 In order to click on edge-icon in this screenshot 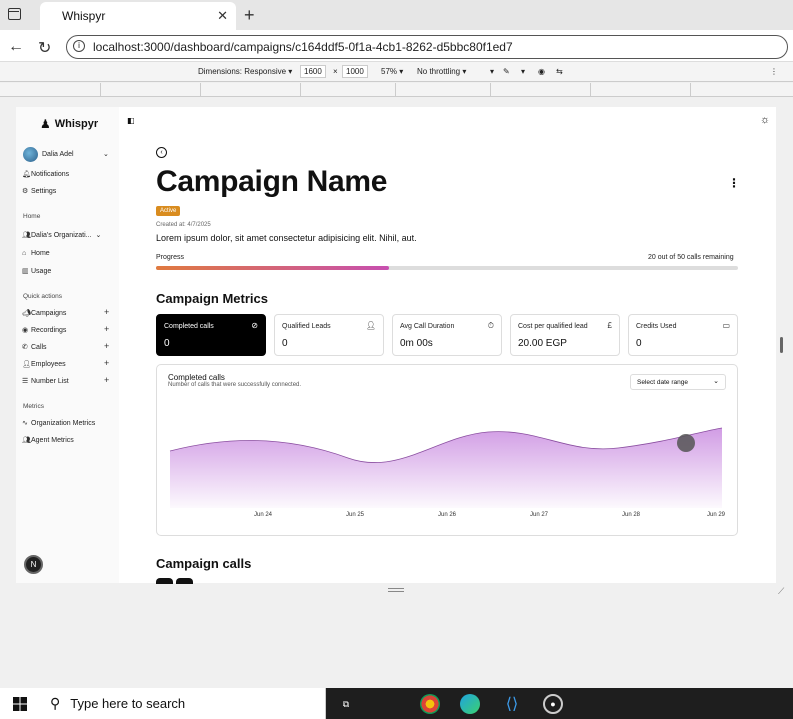, I will do `click(470, 704)`.